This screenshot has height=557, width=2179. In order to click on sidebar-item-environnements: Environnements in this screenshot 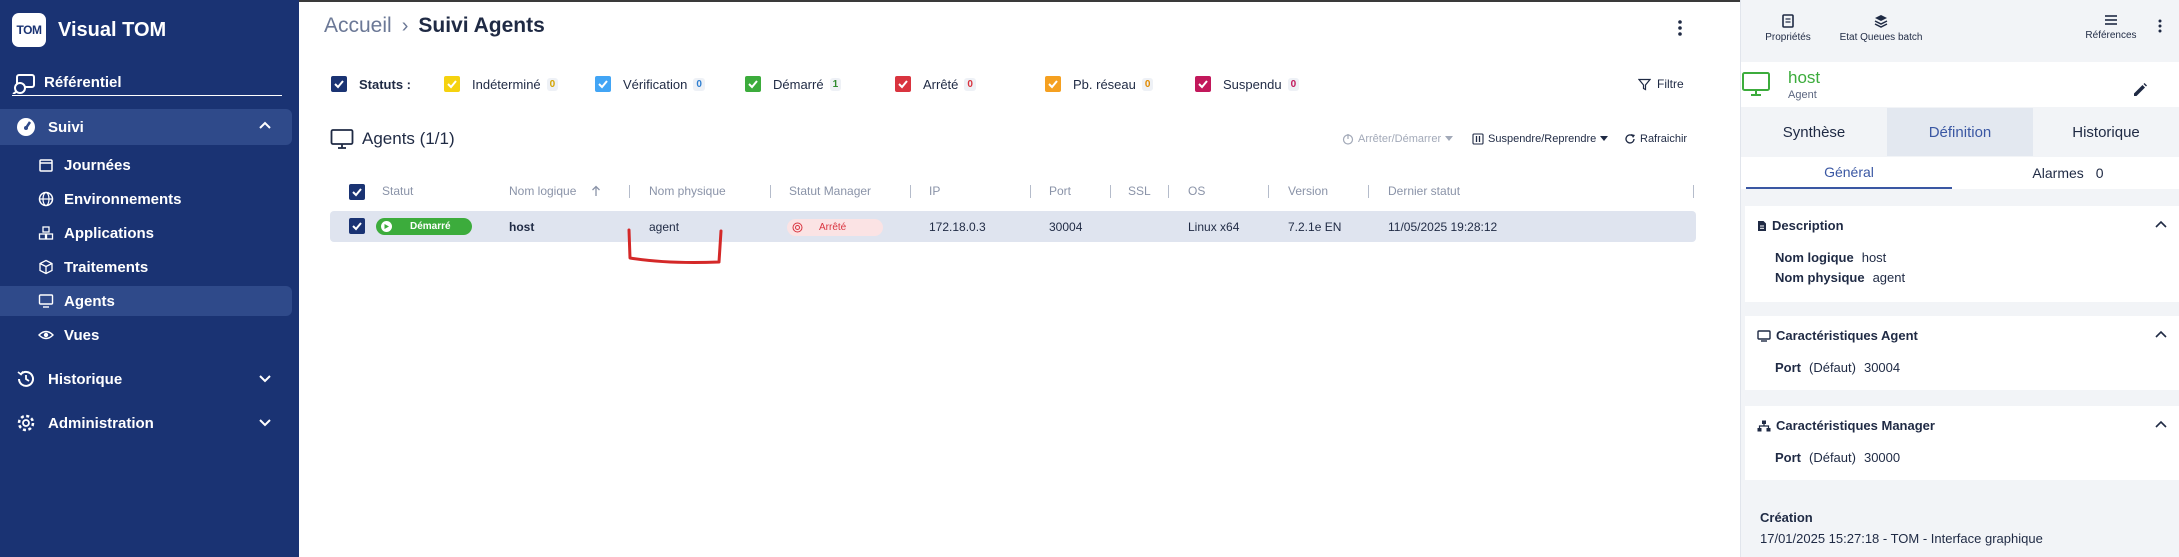, I will do `click(146, 199)`.